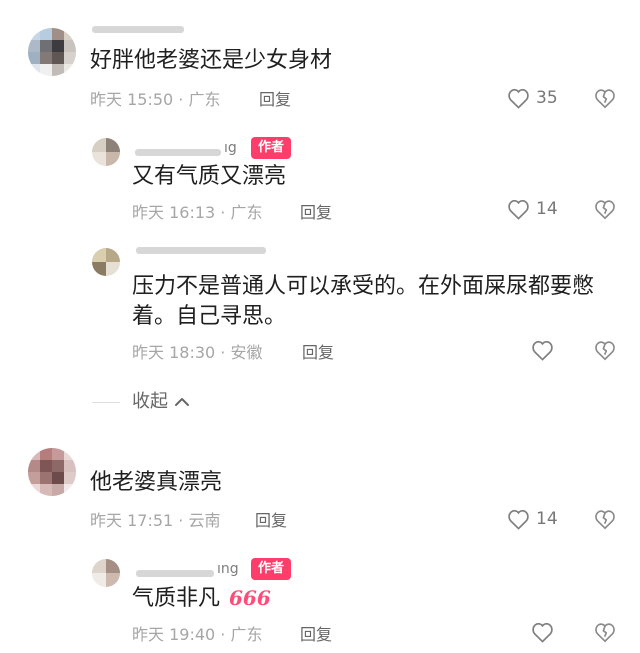 The height and width of the screenshot is (653, 640). Describe the element at coordinates (204, 520) in the screenshot. I see `comment-location: 云南` at that location.